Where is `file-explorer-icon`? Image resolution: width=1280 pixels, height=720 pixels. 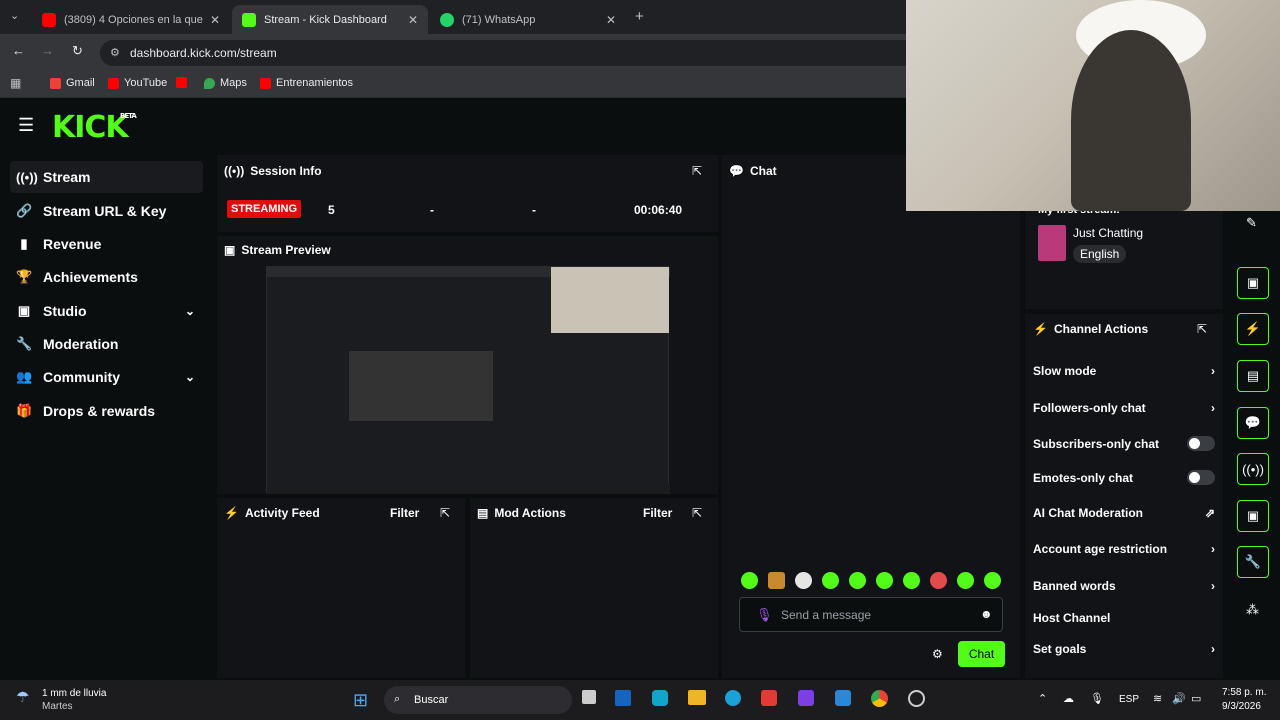 file-explorer-icon is located at coordinates (697, 697).